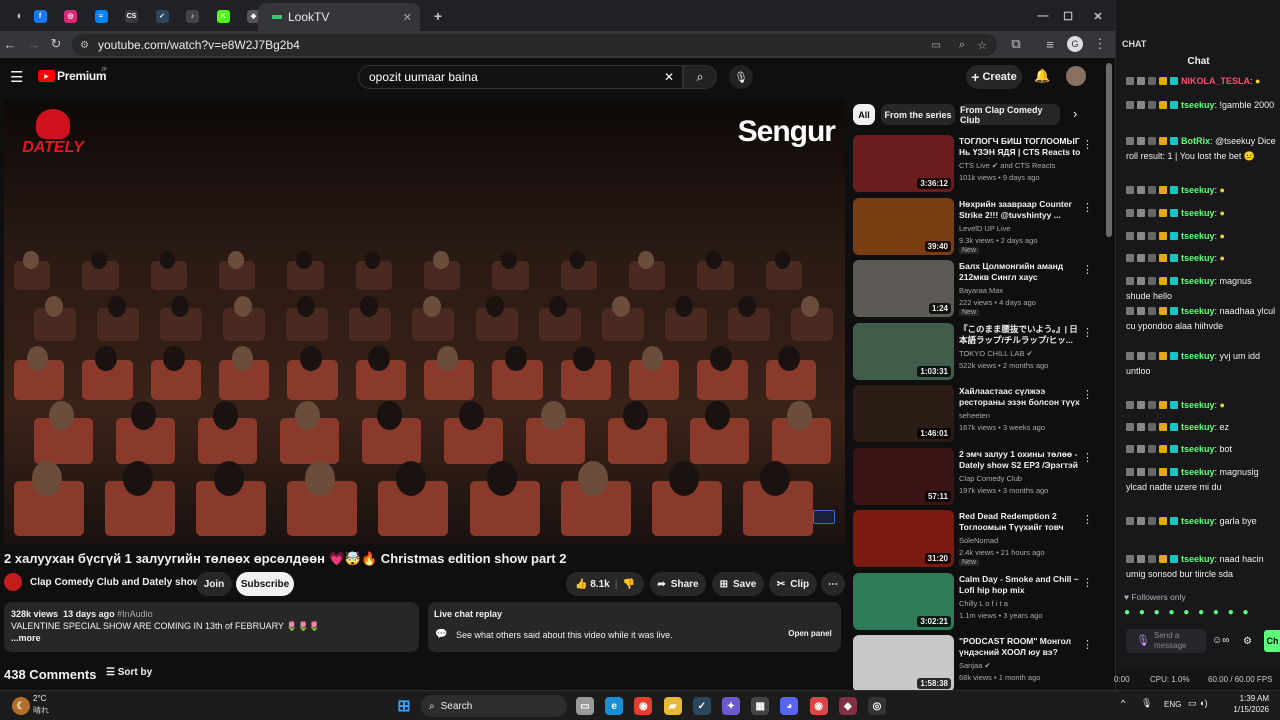 The height and width of the screenshot is (720, 1280). Describe the element at coordinates (1245, 698) in the screenshot. I see `clock-time: 1:39 AM` at that location.